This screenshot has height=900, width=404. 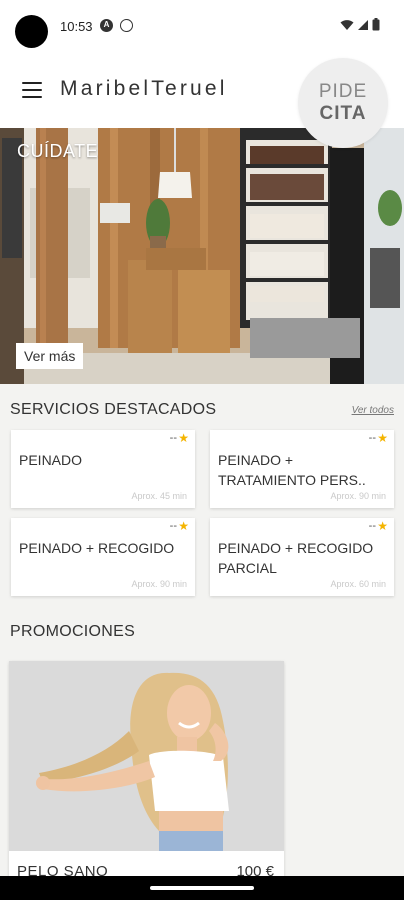 I want to click on wifi-icon, so click(x=347, y=24).